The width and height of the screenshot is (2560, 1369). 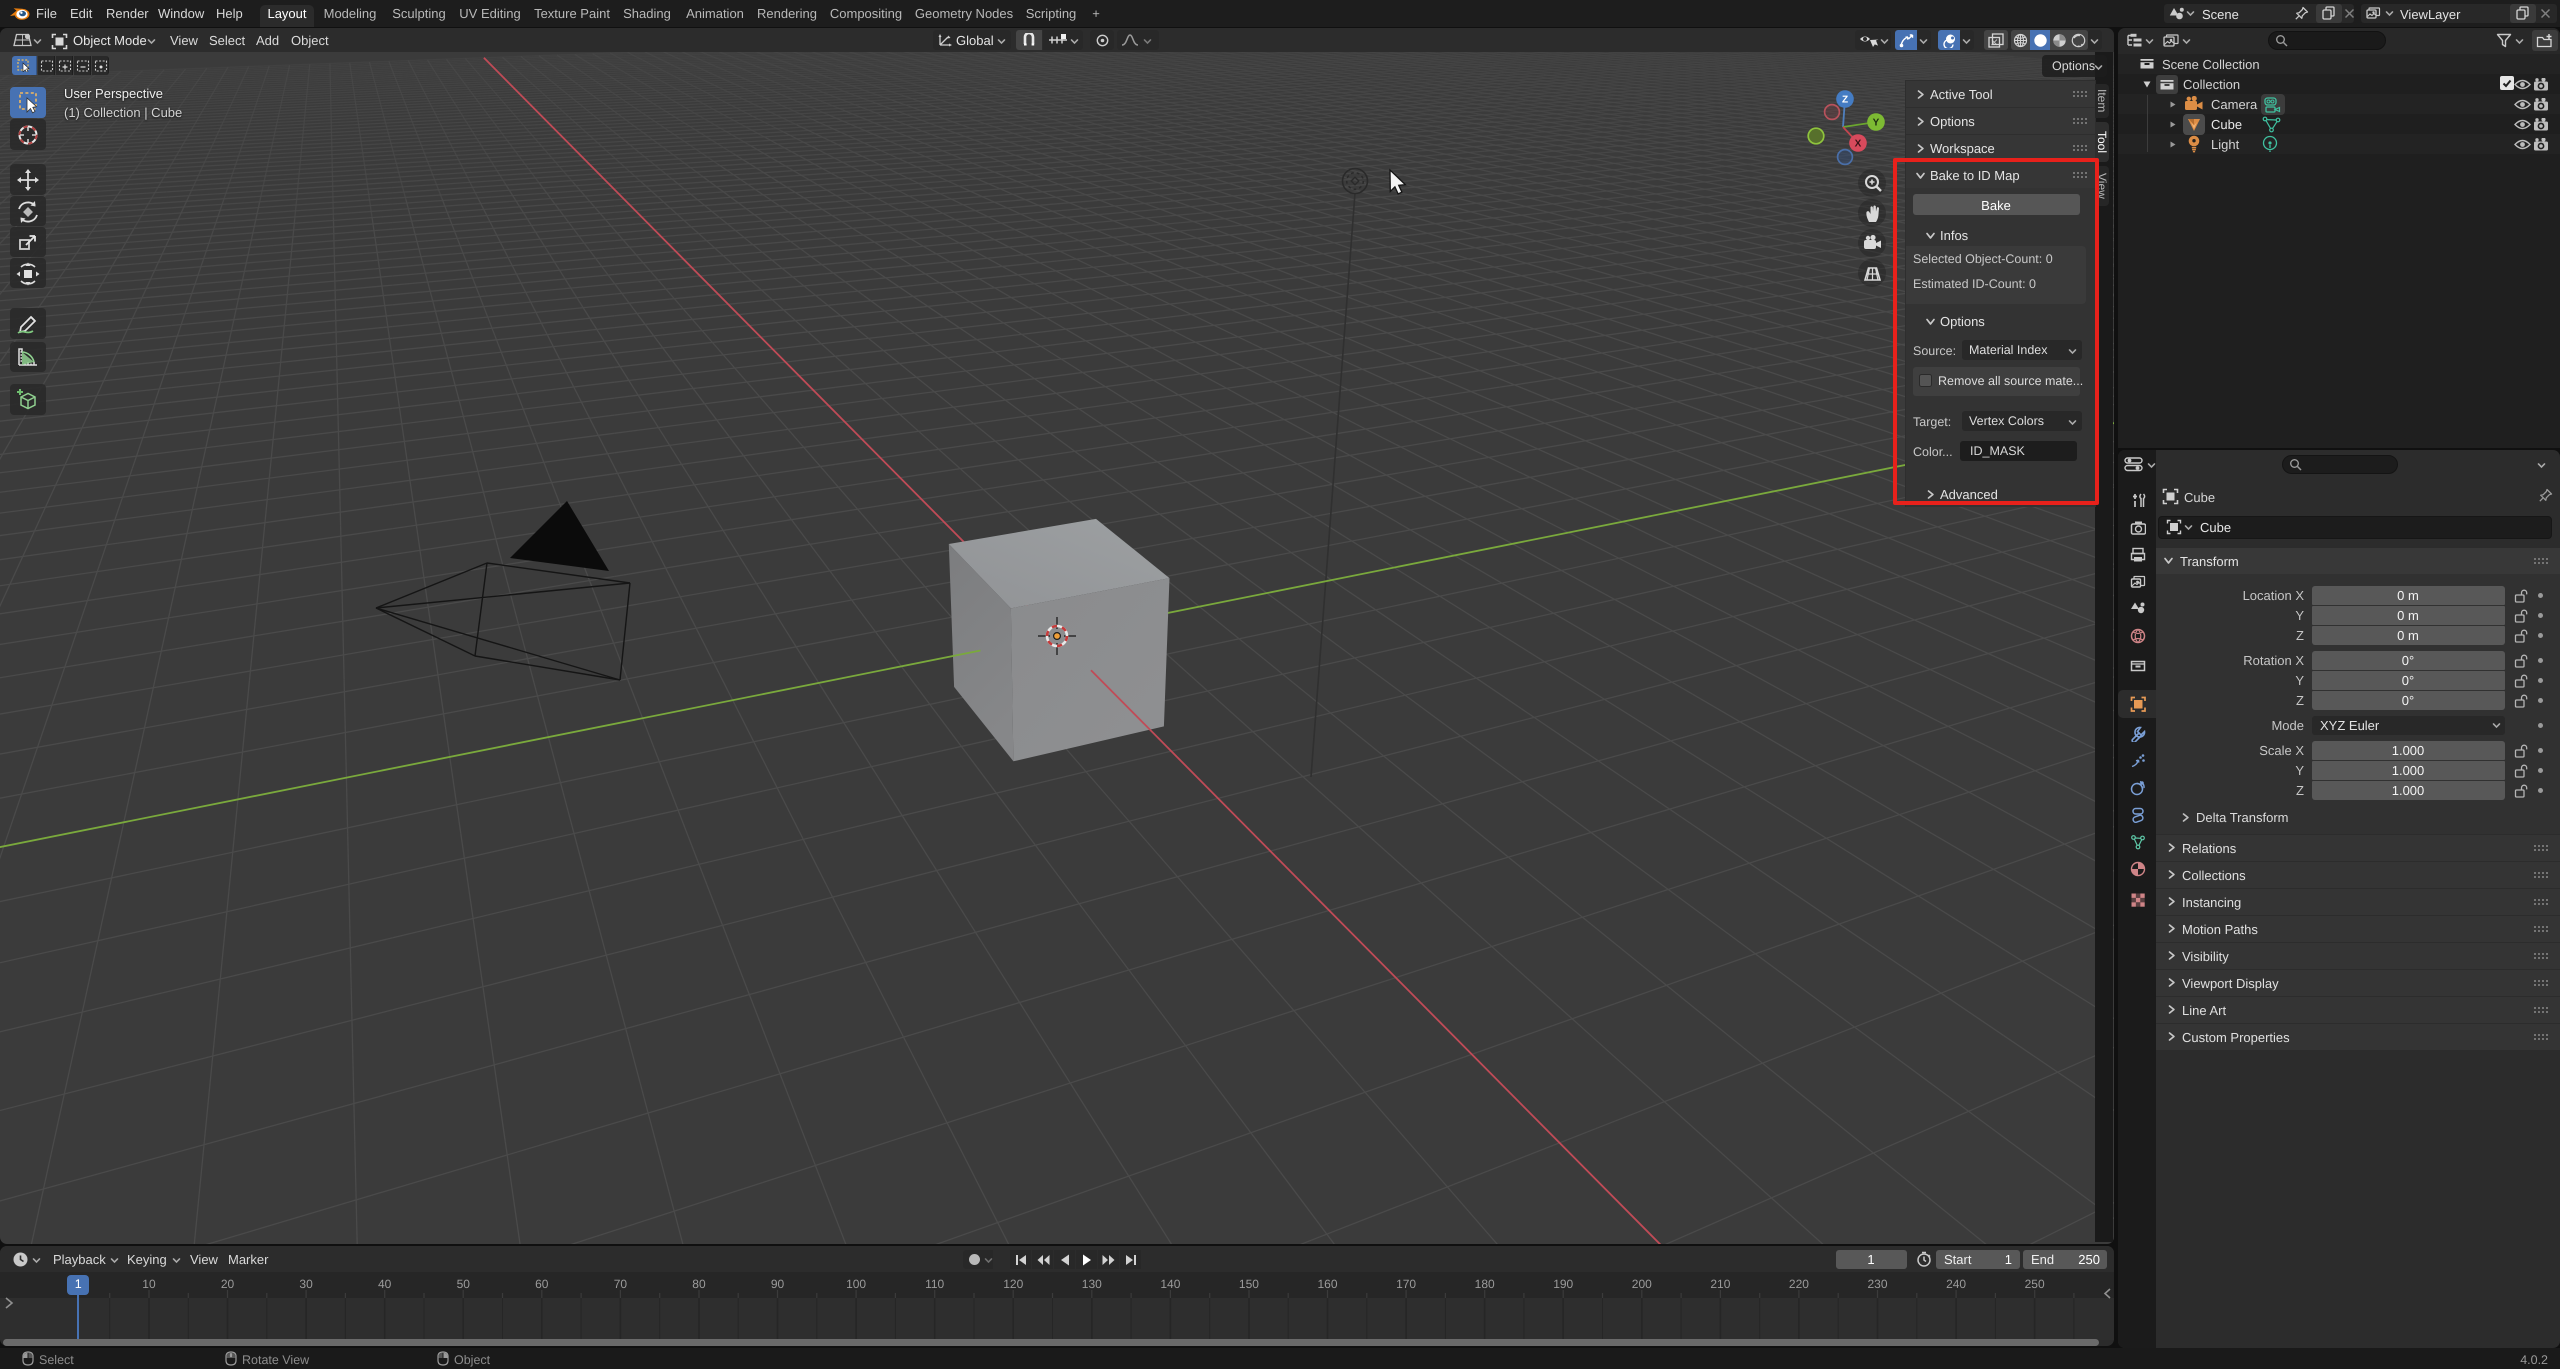 I want to click on svg-text: Z, so click(x=1845, y=100).